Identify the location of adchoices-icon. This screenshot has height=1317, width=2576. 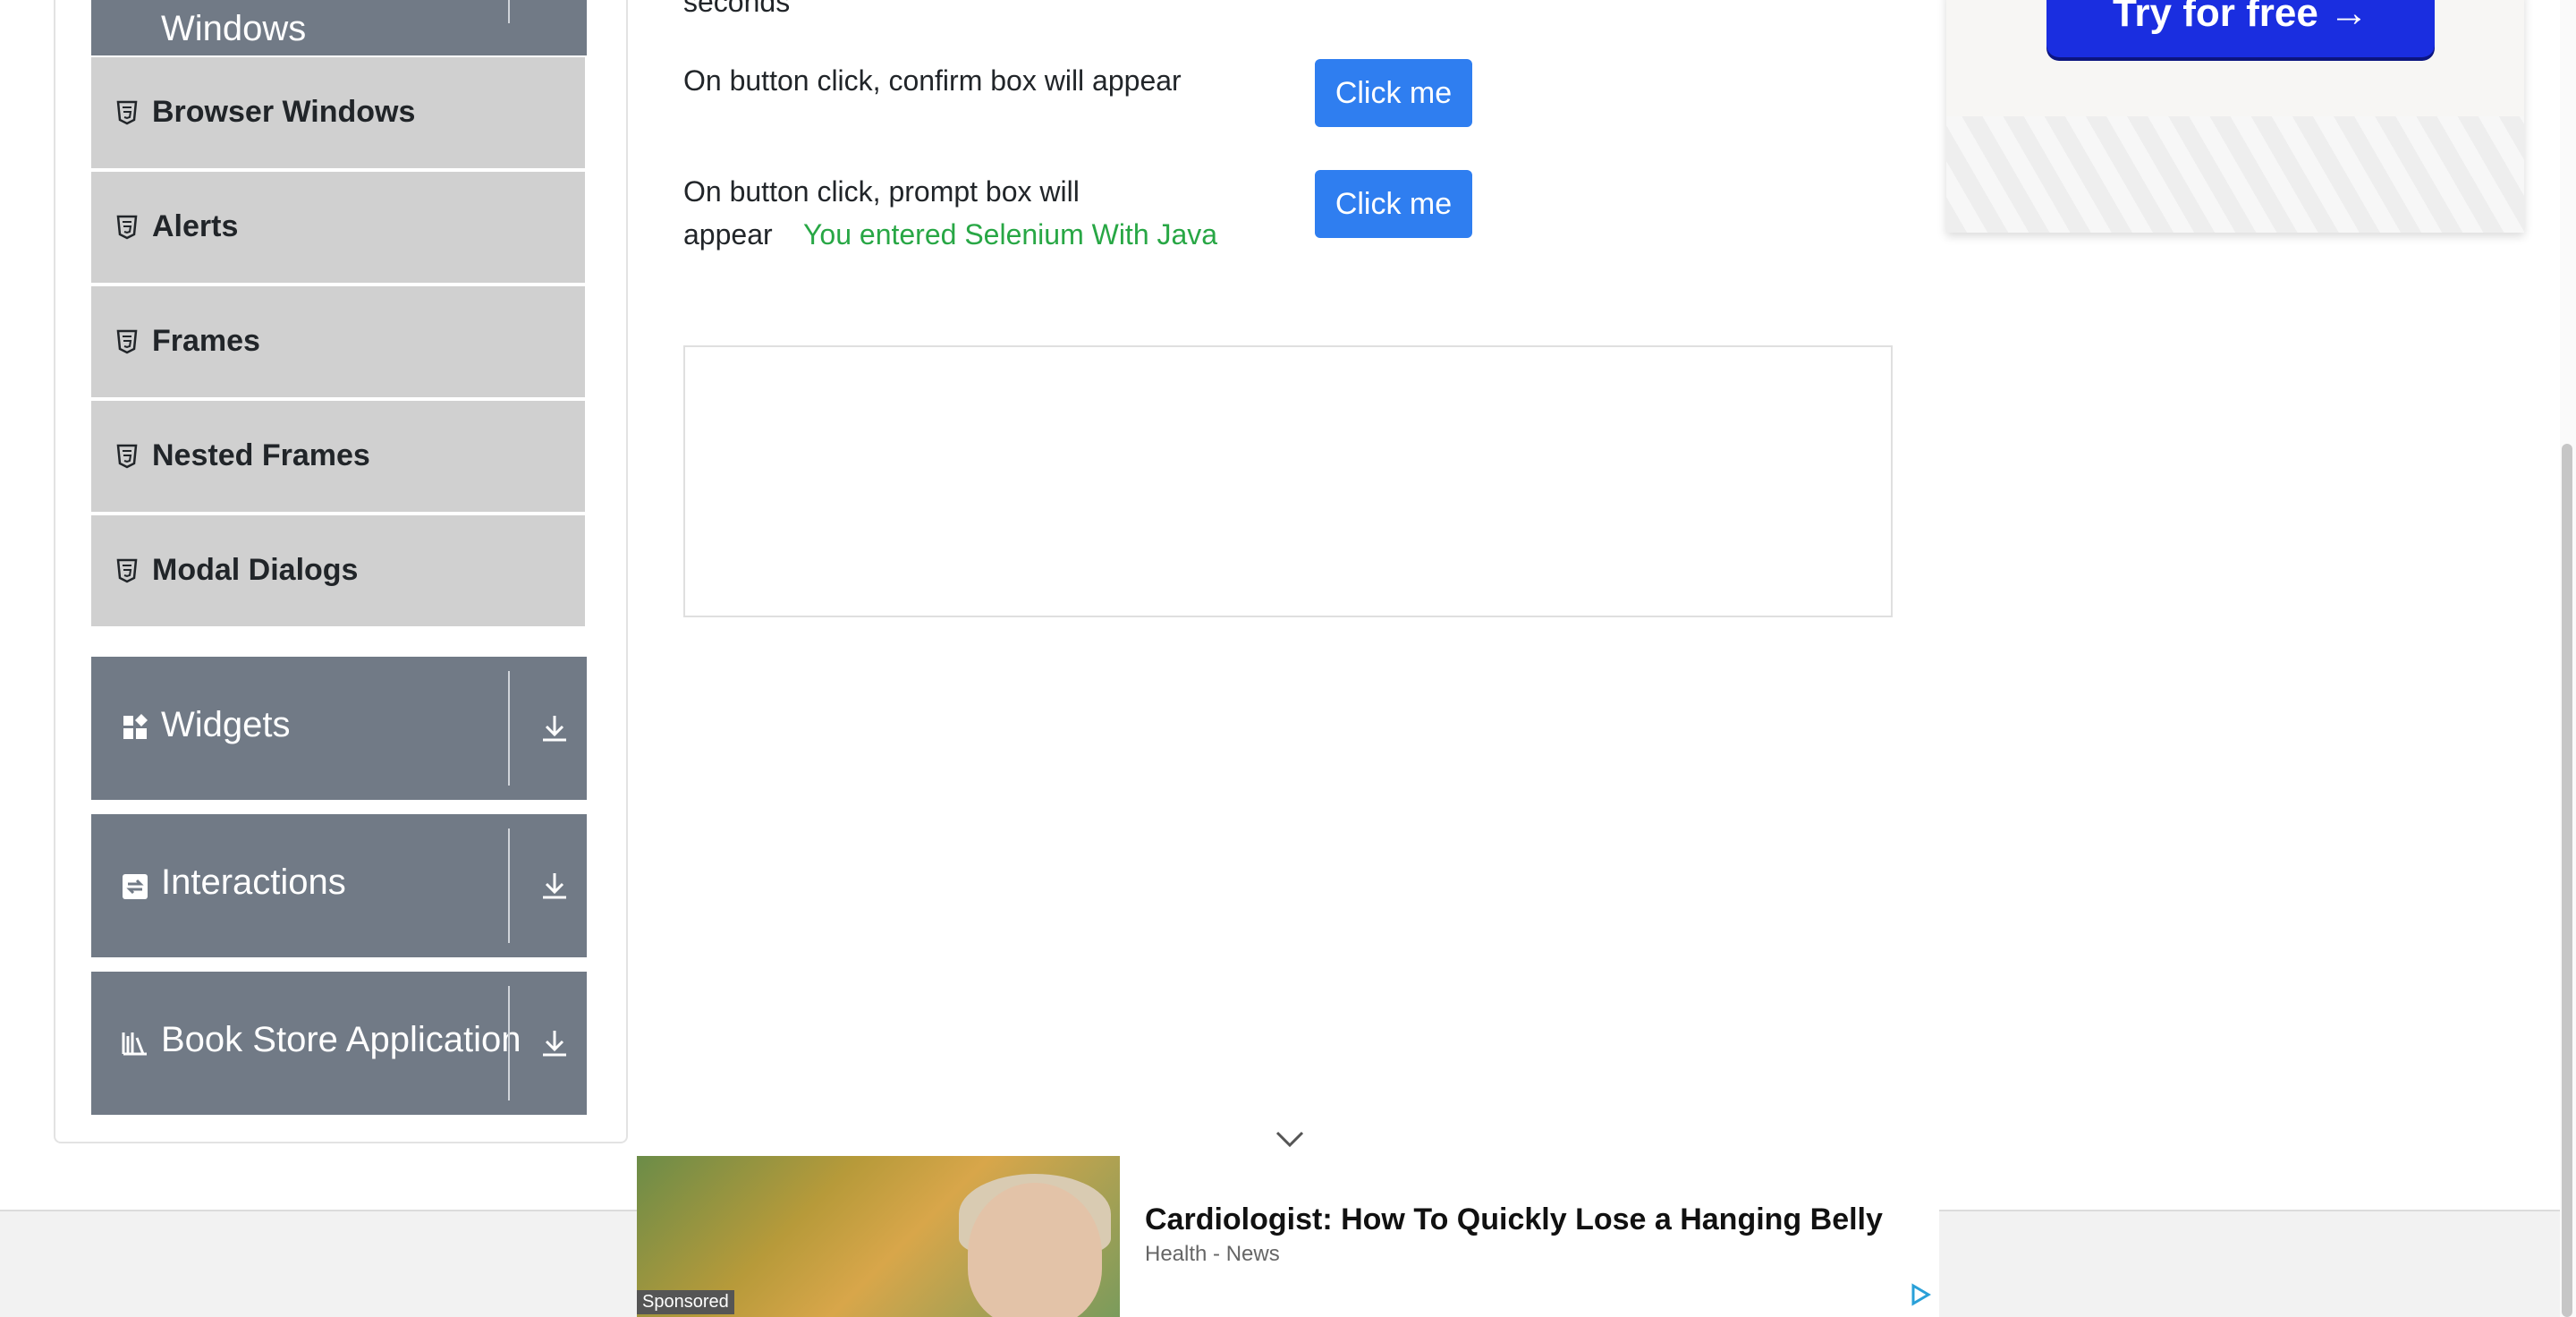
(1920, 1294).